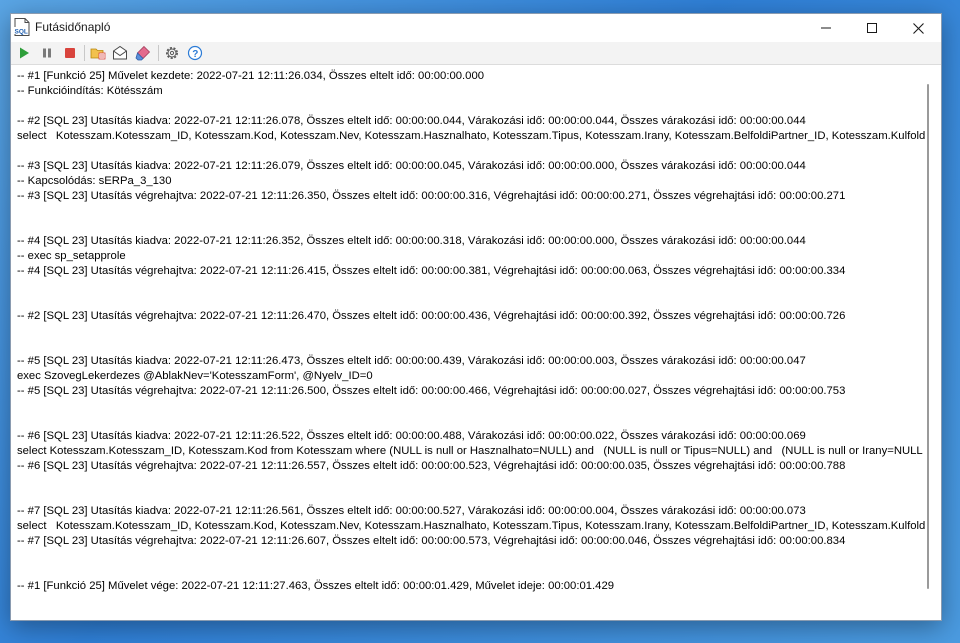 The width and height of the screenshot is (960, 643). What do you see at coordinates (73, 27) in the screenshot?
I see `window-title: Futásidőnapló` at bounding box center [73, 27].